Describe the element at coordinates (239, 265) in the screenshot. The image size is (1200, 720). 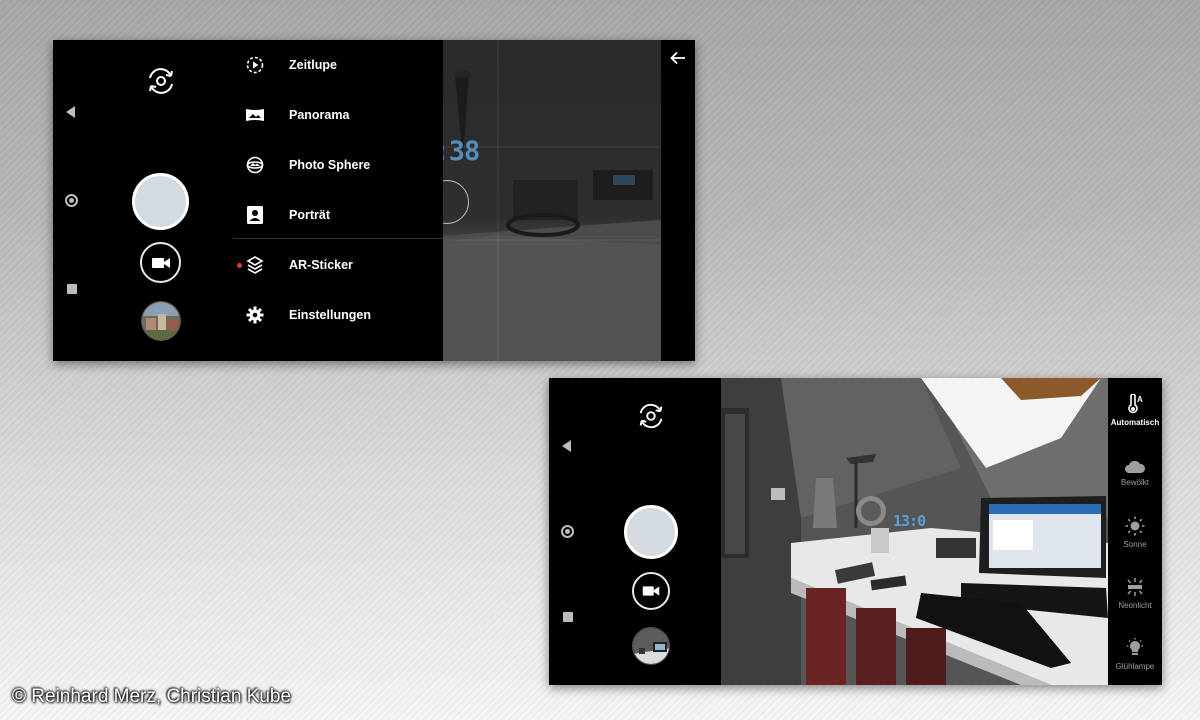
I see `new-badge-dot` at that location.